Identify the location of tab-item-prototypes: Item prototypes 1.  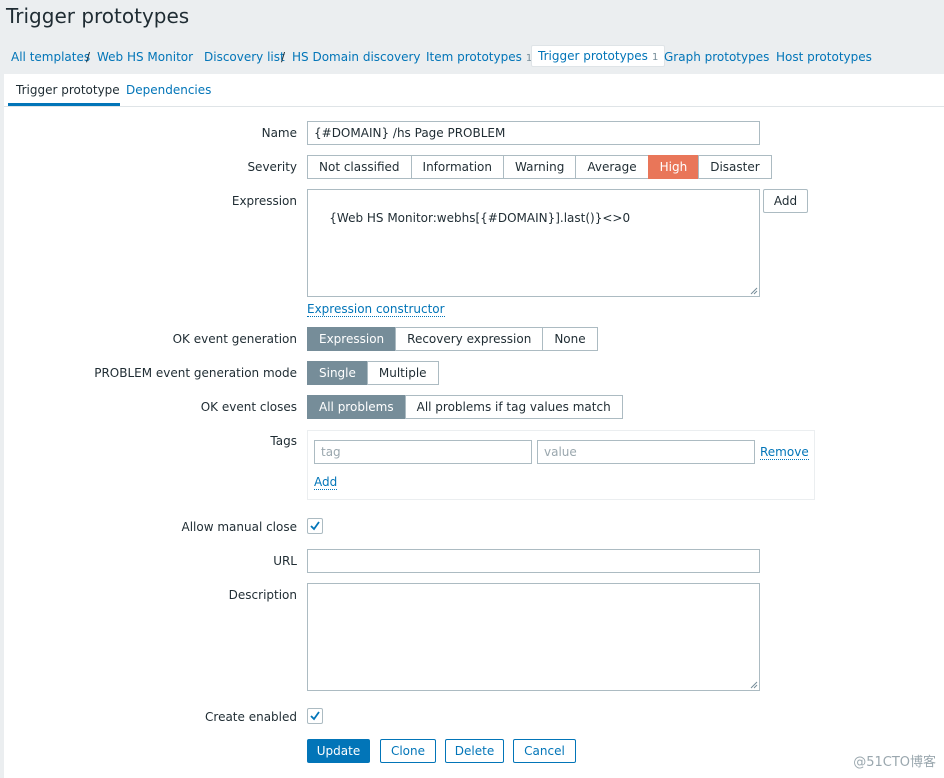
(479, 57).